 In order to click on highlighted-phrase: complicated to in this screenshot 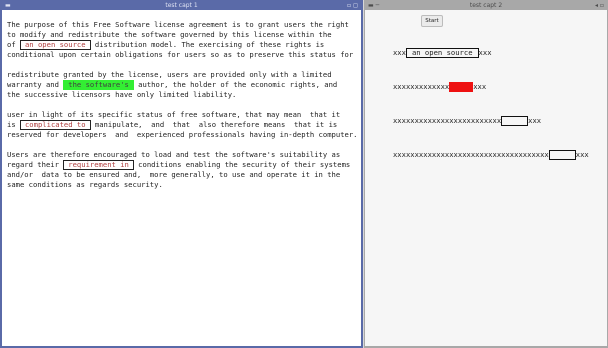, I will do `click(55, 125)`.